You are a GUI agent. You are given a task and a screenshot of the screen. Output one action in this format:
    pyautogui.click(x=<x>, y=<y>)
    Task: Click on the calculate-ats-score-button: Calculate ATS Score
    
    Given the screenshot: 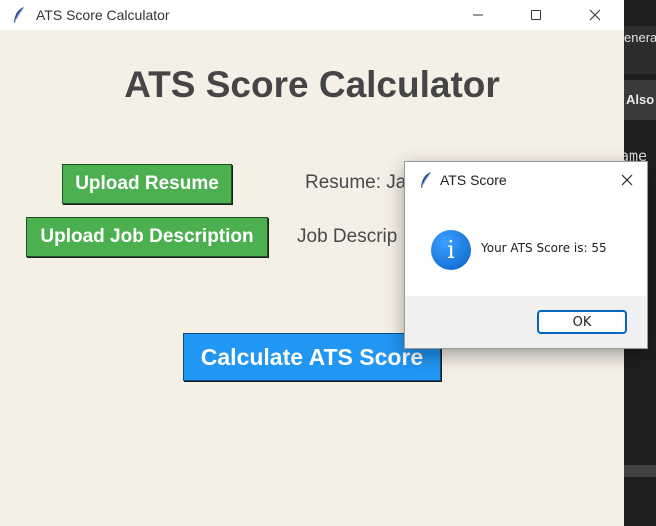 What is the action you would take?
    pyautogui.click(x=312, y=357)
    